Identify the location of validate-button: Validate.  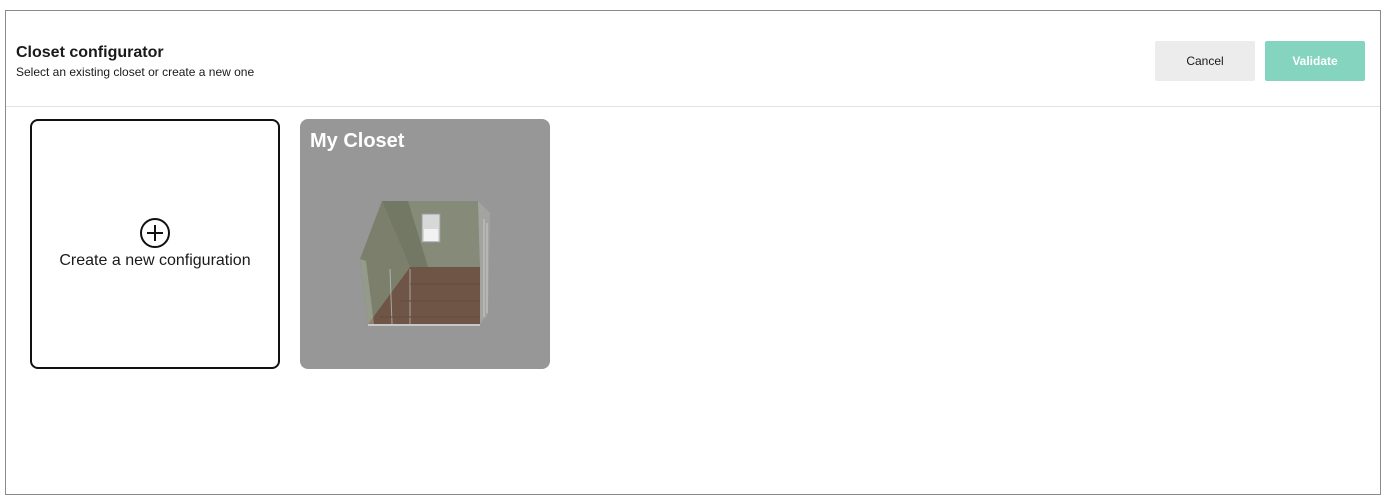
(1315, 61).